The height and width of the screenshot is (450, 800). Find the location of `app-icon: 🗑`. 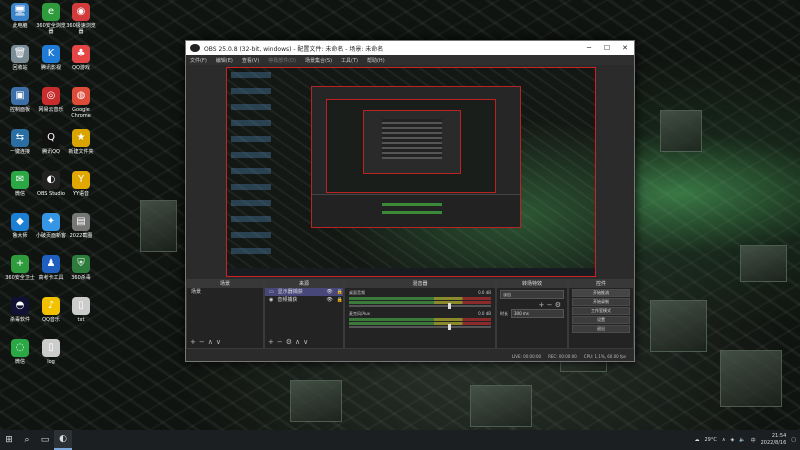

app-icon: 🗑 is located at coordinates (20, 54).